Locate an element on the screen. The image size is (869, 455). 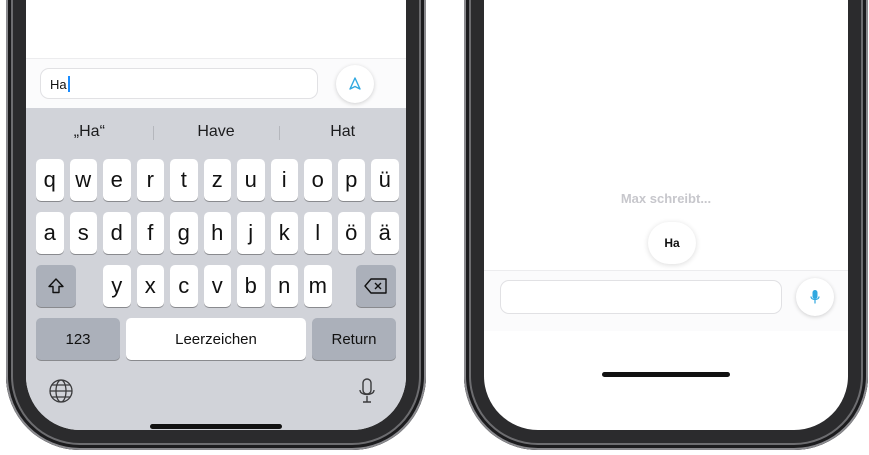
key-s: s is located at coordinates (83, 233).